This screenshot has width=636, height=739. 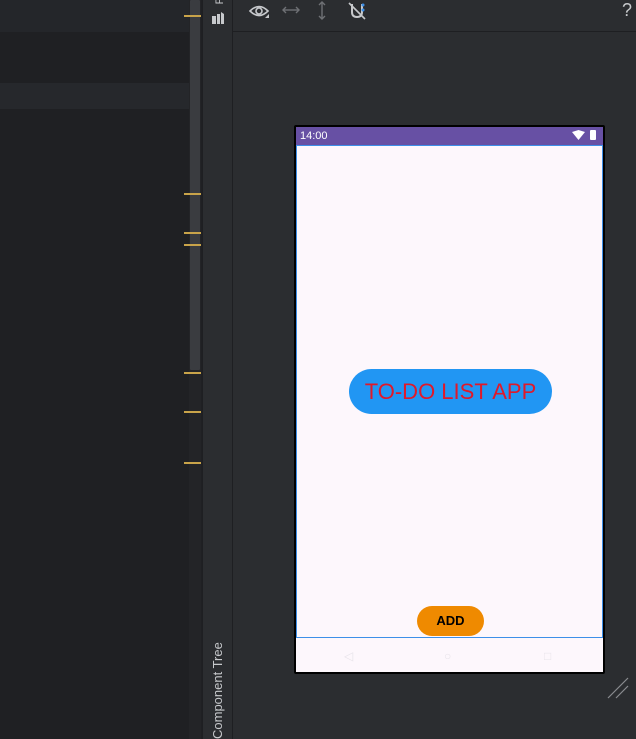 What do you see at coordinates (627, 10) in the screenshot?
I see `help-icon: ?` at bounding box center [627, 10].